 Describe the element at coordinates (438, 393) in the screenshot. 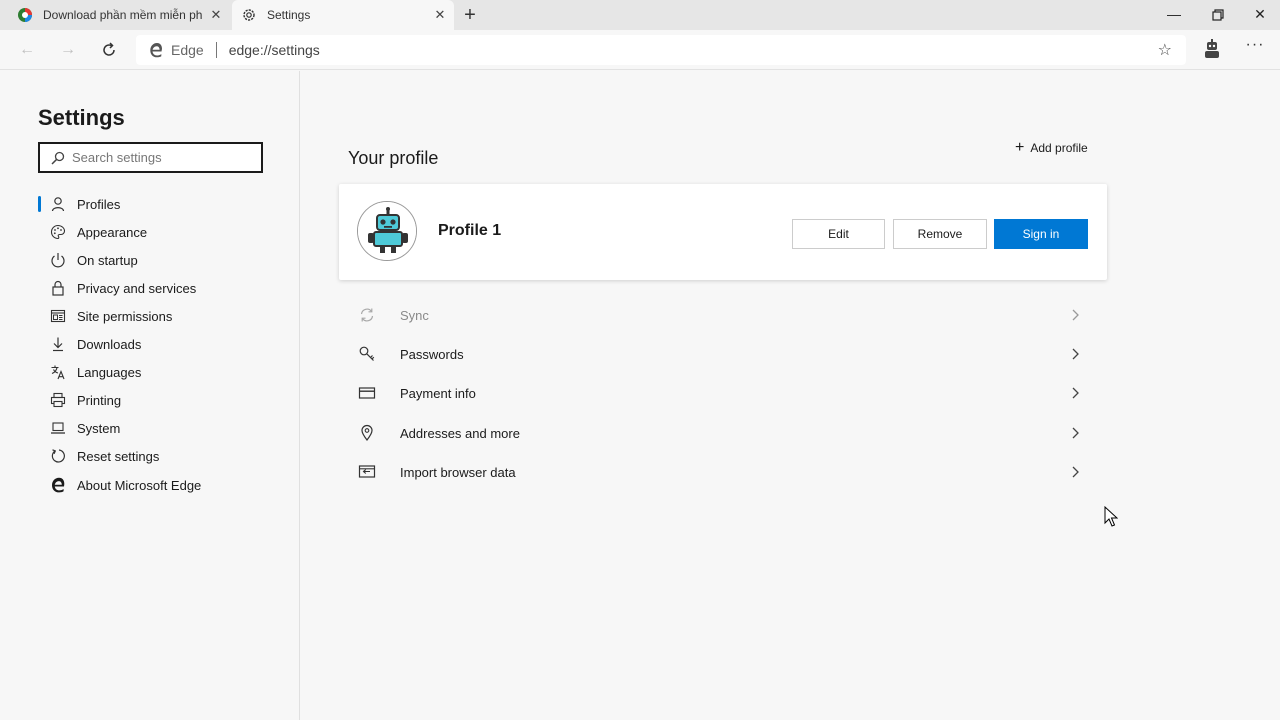

I see `row-label: Payment info` at that location.